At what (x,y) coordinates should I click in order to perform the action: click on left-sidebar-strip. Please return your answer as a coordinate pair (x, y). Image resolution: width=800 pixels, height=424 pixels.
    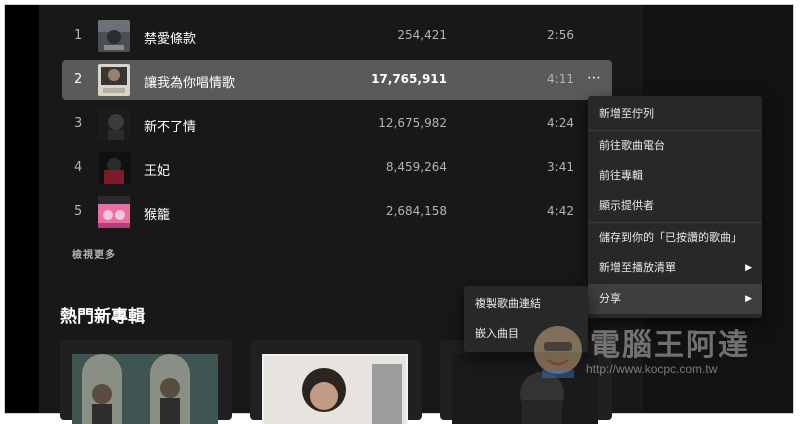
    Looking at the image, I should click on (22, 209).